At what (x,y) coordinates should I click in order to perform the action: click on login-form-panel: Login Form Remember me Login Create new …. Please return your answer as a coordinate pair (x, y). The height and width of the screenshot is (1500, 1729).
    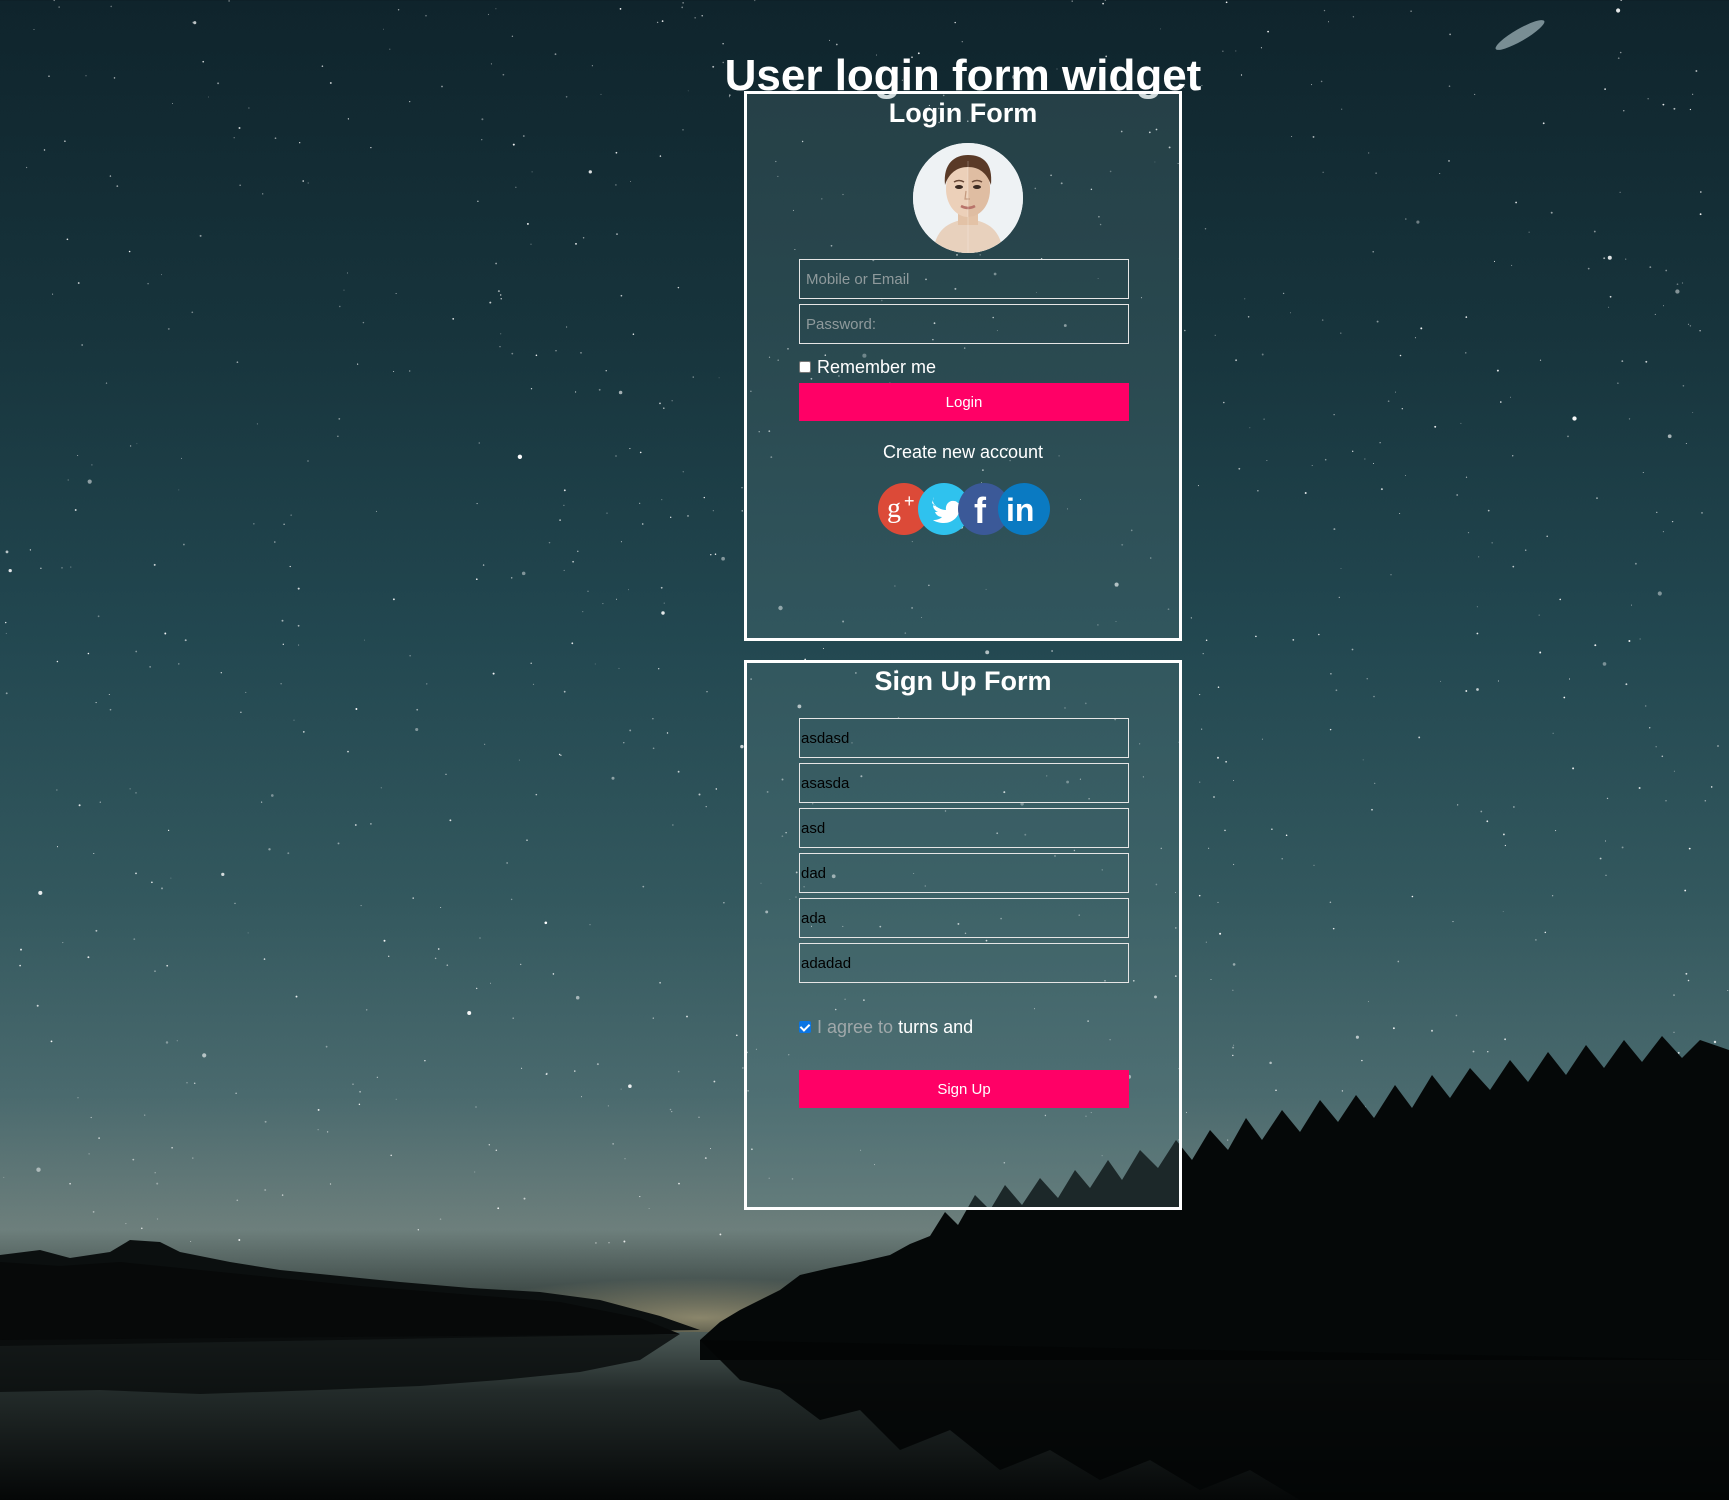
    Looking at the image, I should click on (963, 366).